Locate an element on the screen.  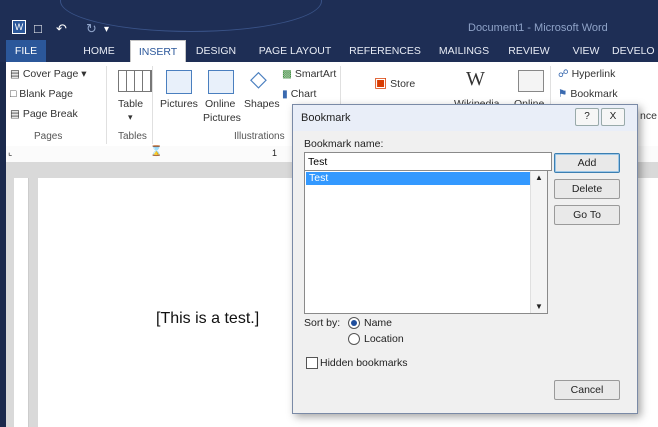
list-scrollbar: ▲ ▼ is located at coordinates (538, 242).